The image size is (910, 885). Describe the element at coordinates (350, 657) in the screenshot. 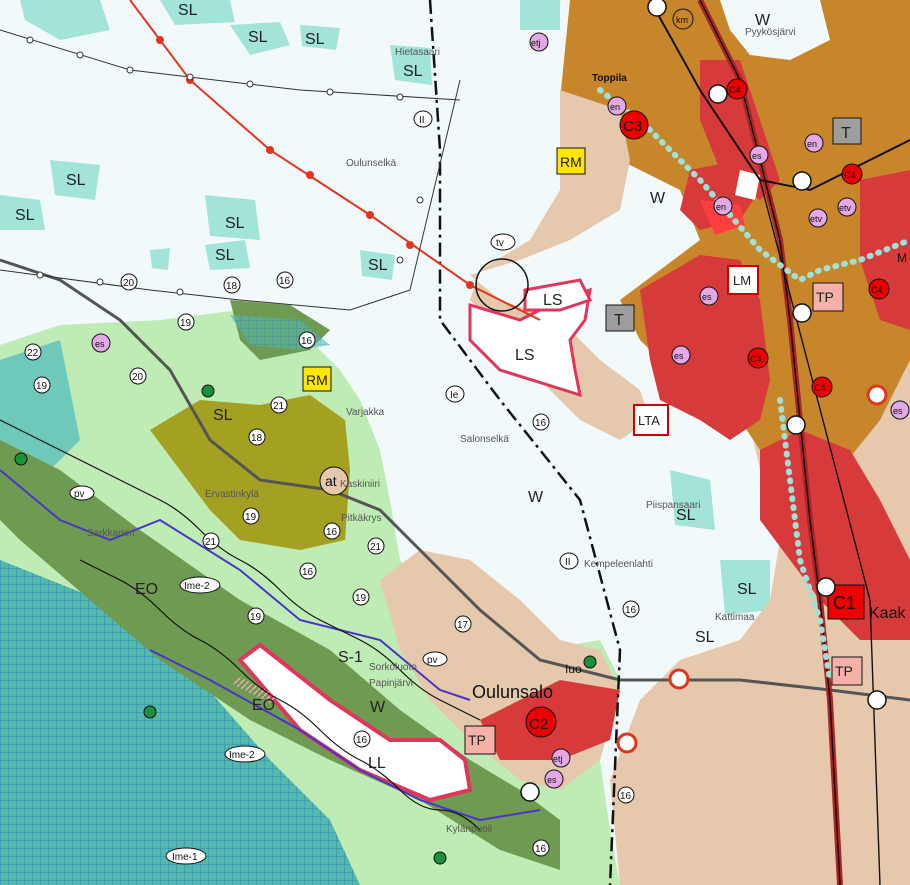

I see `svg-text: S-1` at that location.